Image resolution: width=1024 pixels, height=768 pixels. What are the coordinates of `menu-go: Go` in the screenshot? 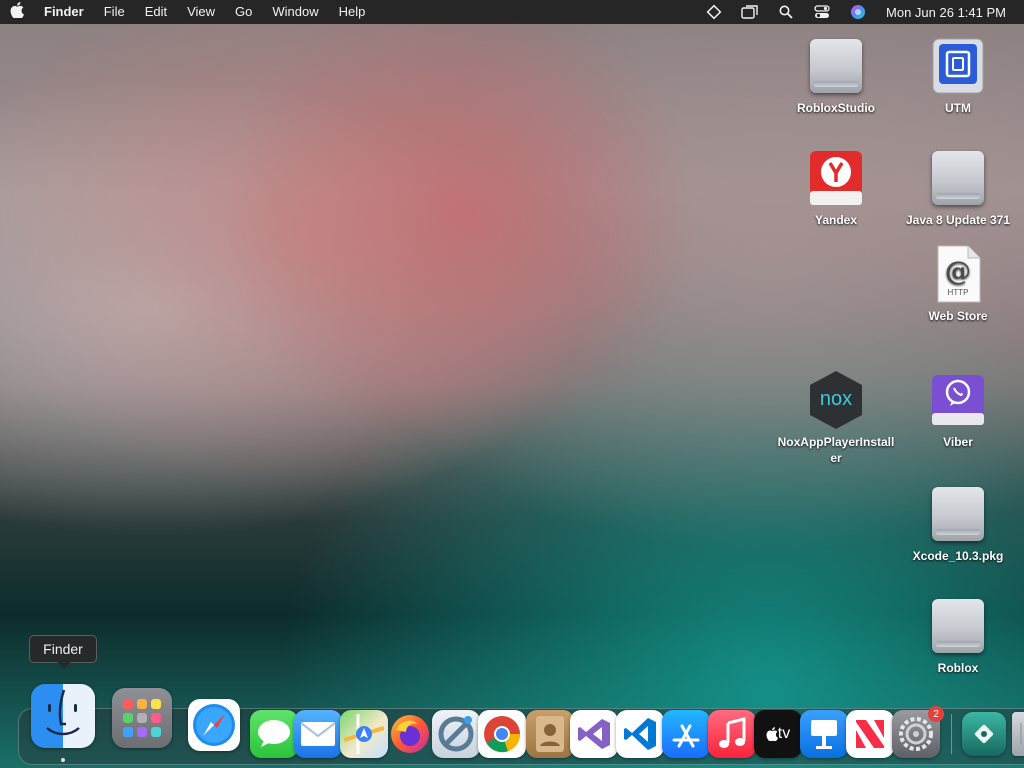 It's located at (243, 12).